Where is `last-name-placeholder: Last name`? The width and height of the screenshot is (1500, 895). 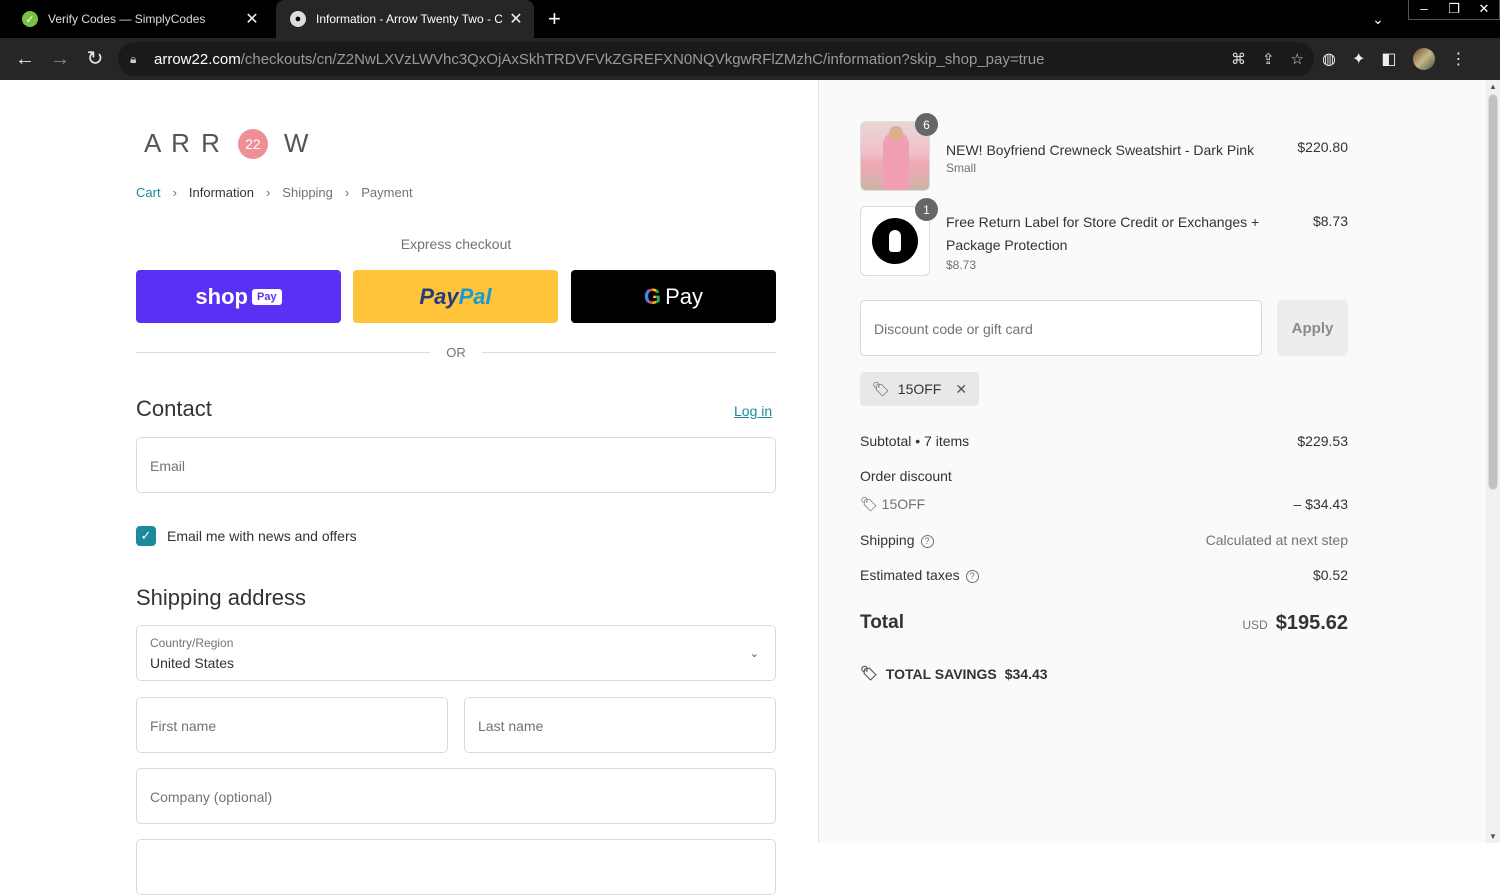 last-name-placeholder: Last name is located at coordinates (511, 726).